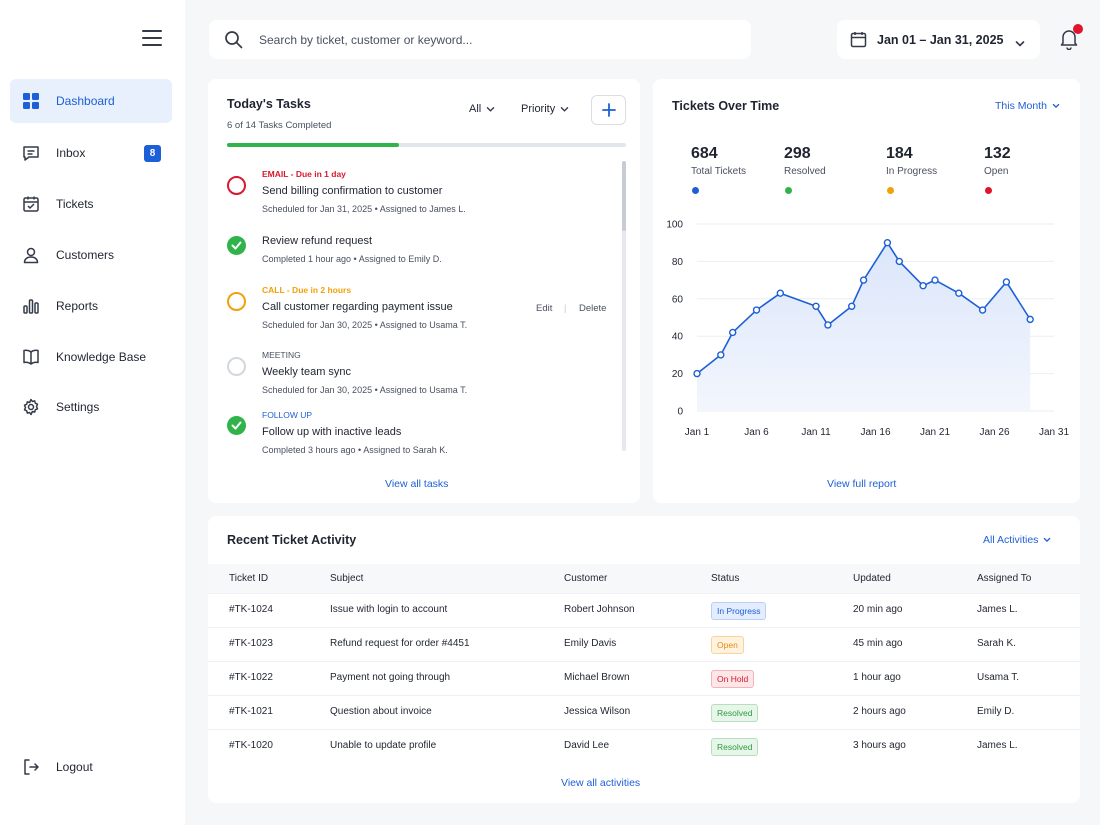  What do you see at coordinates (600, 783) in the screenshot?
I see `view-all-activities-link: View all activities` at bounding box center [600, 783].